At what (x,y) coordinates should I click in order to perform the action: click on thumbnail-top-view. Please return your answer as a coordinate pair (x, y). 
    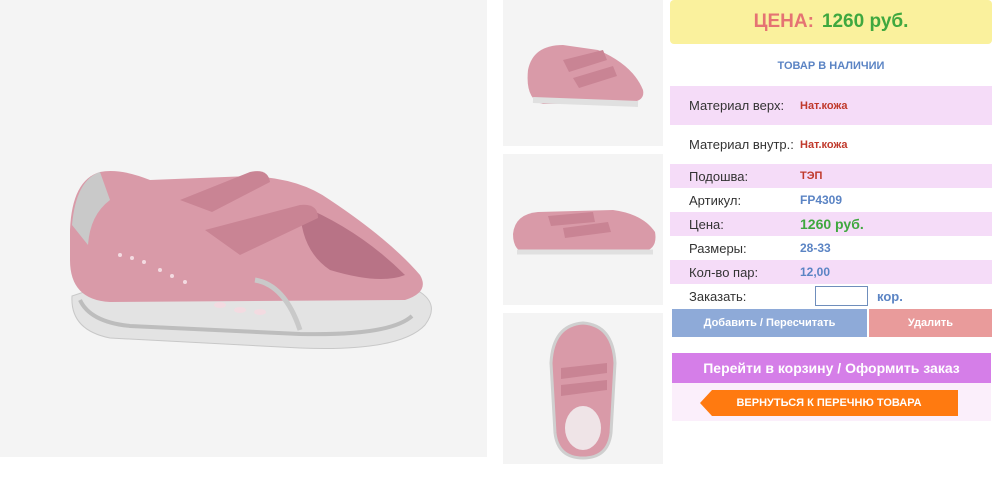
    Looking at the image, I should click on (583, 388).